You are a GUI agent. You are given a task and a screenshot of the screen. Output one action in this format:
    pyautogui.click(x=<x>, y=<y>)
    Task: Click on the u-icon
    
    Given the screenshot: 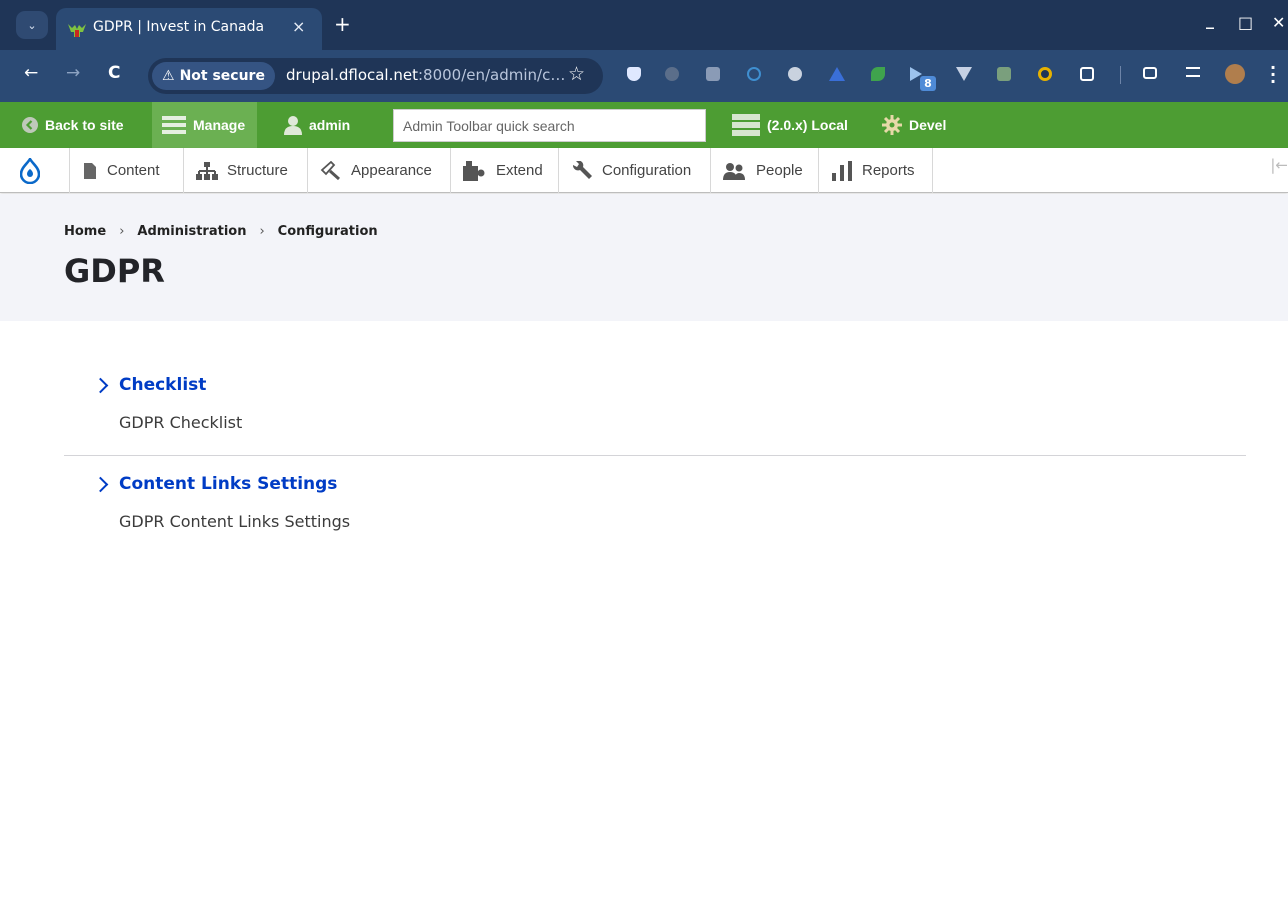 What is the action you would take?
    pyautogui.click(x=795, y=74)
    